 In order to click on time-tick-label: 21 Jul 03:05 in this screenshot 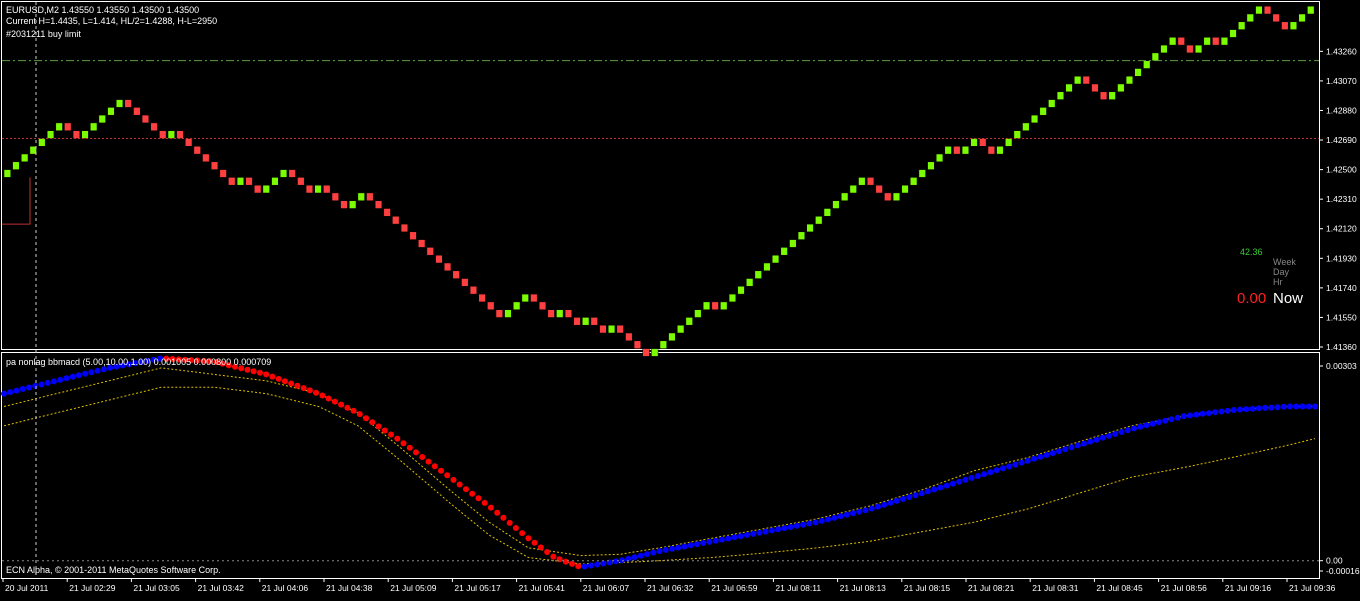, I will do `click(156, 588)`.